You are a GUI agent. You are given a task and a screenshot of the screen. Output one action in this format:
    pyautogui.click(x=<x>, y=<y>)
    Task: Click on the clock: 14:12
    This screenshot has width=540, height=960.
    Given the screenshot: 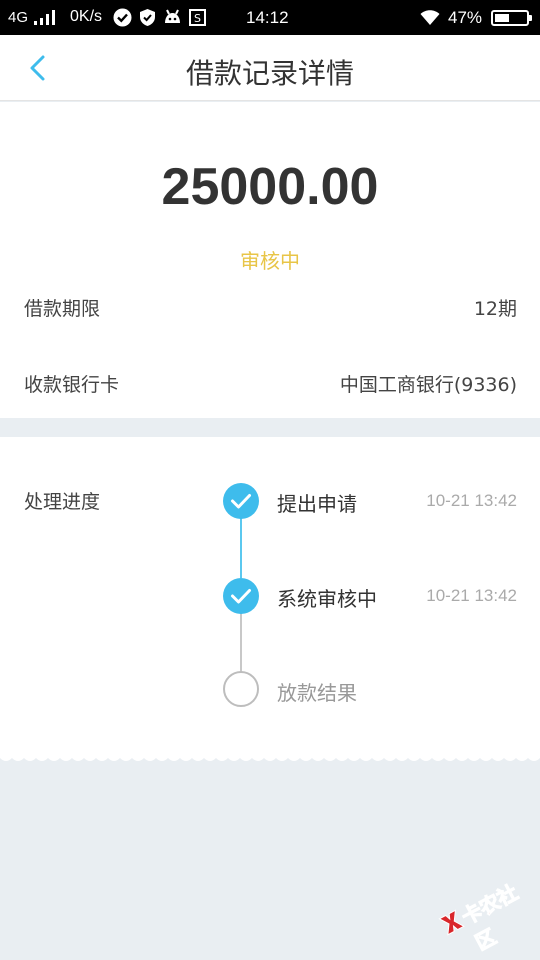 What is the action you would take?
    pyautogui.click(x=267, y=17)
    